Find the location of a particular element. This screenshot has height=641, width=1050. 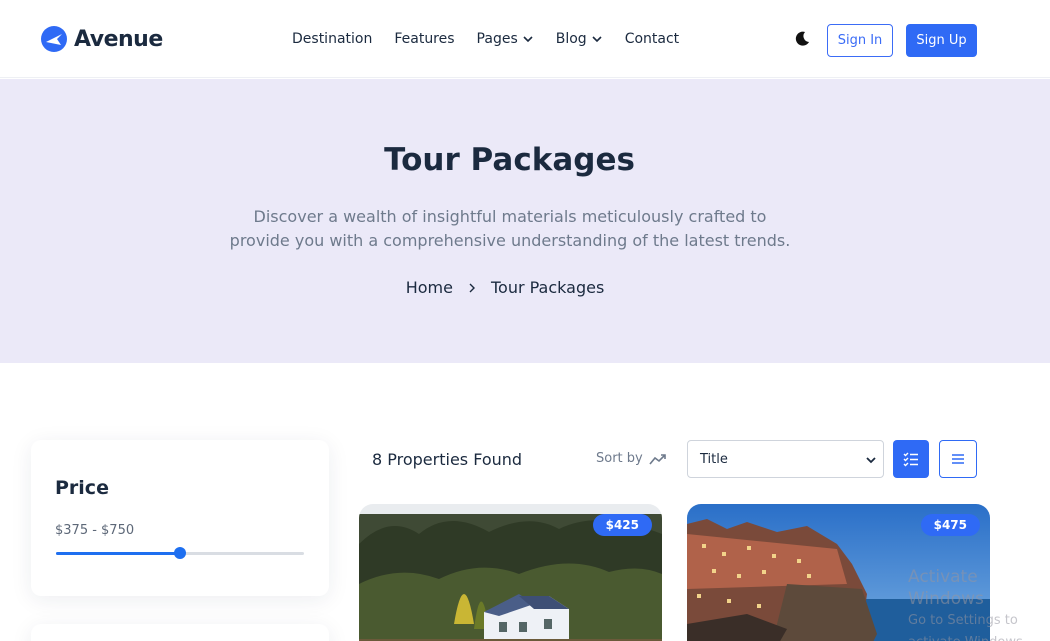

nav-label: Destination is located at coordinates (332, 39).